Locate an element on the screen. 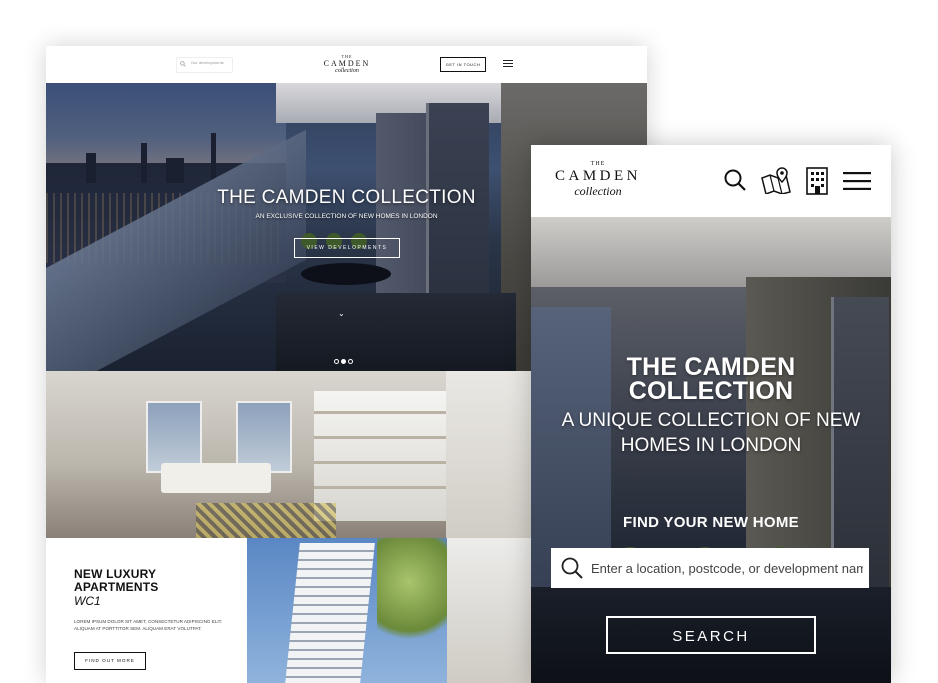  mobile-hero-title-line2: COLLECTION is located at coordinates (711, 391).